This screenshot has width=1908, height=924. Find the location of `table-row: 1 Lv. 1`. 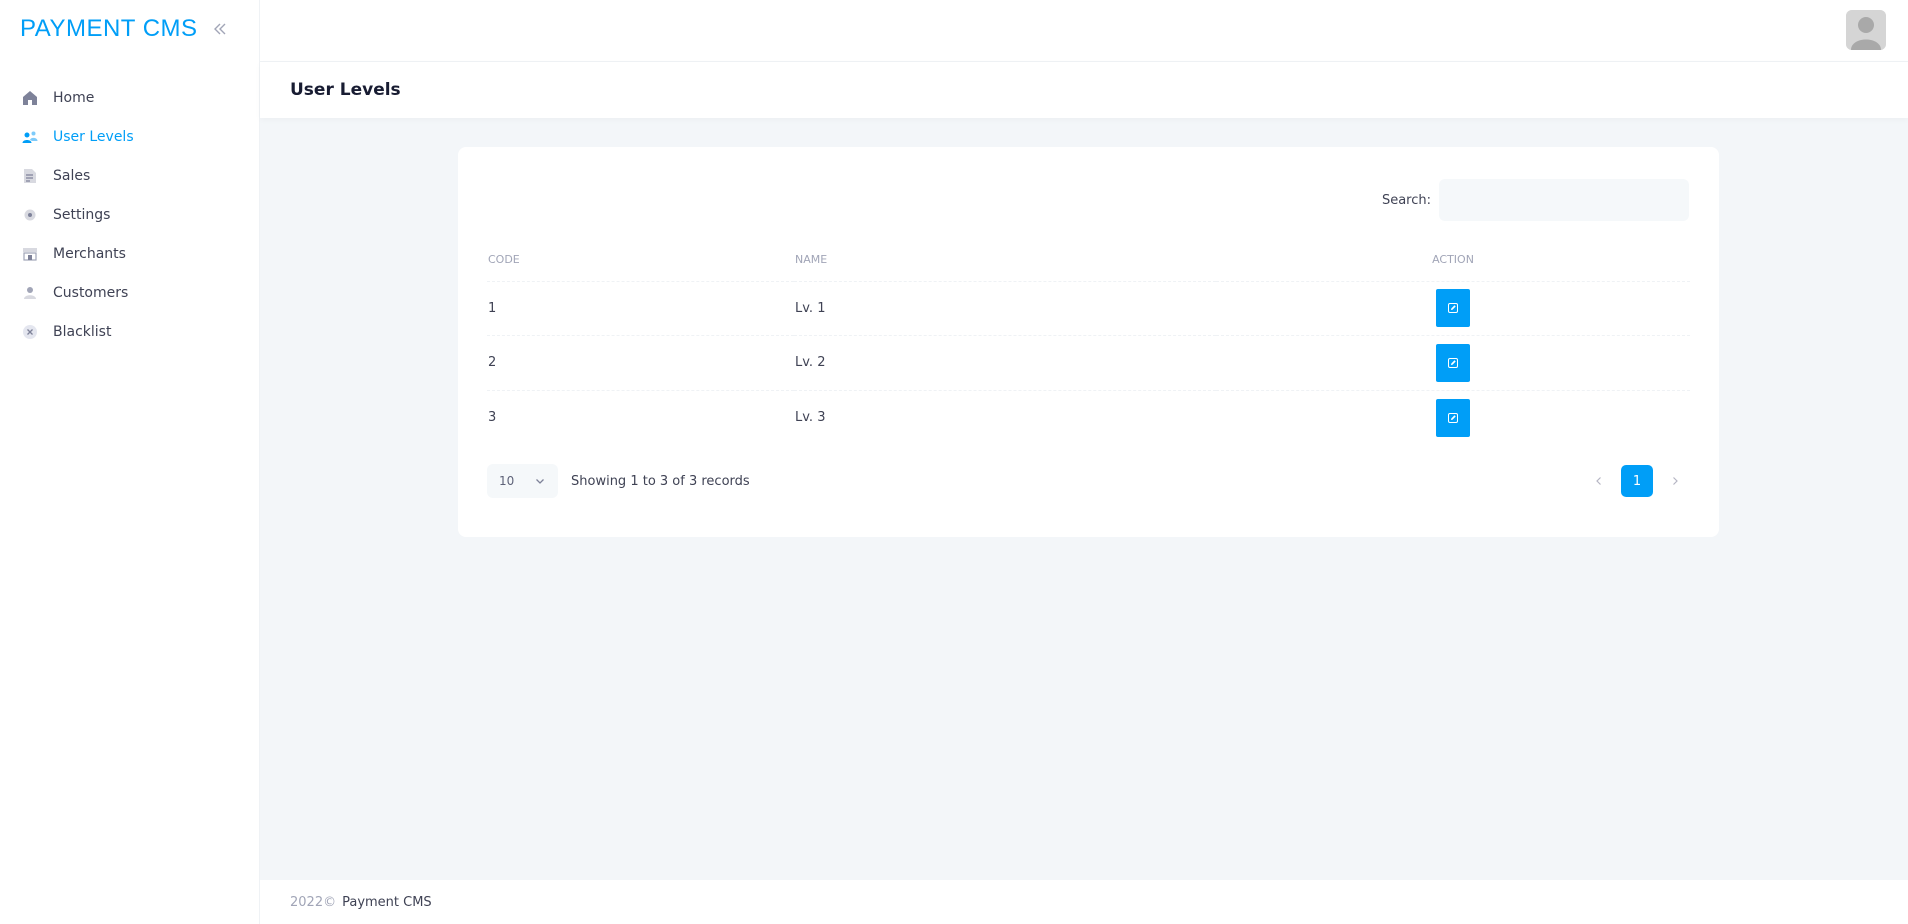

table-row: 1 Lv. 1 is located at coordinates (1088, 308).